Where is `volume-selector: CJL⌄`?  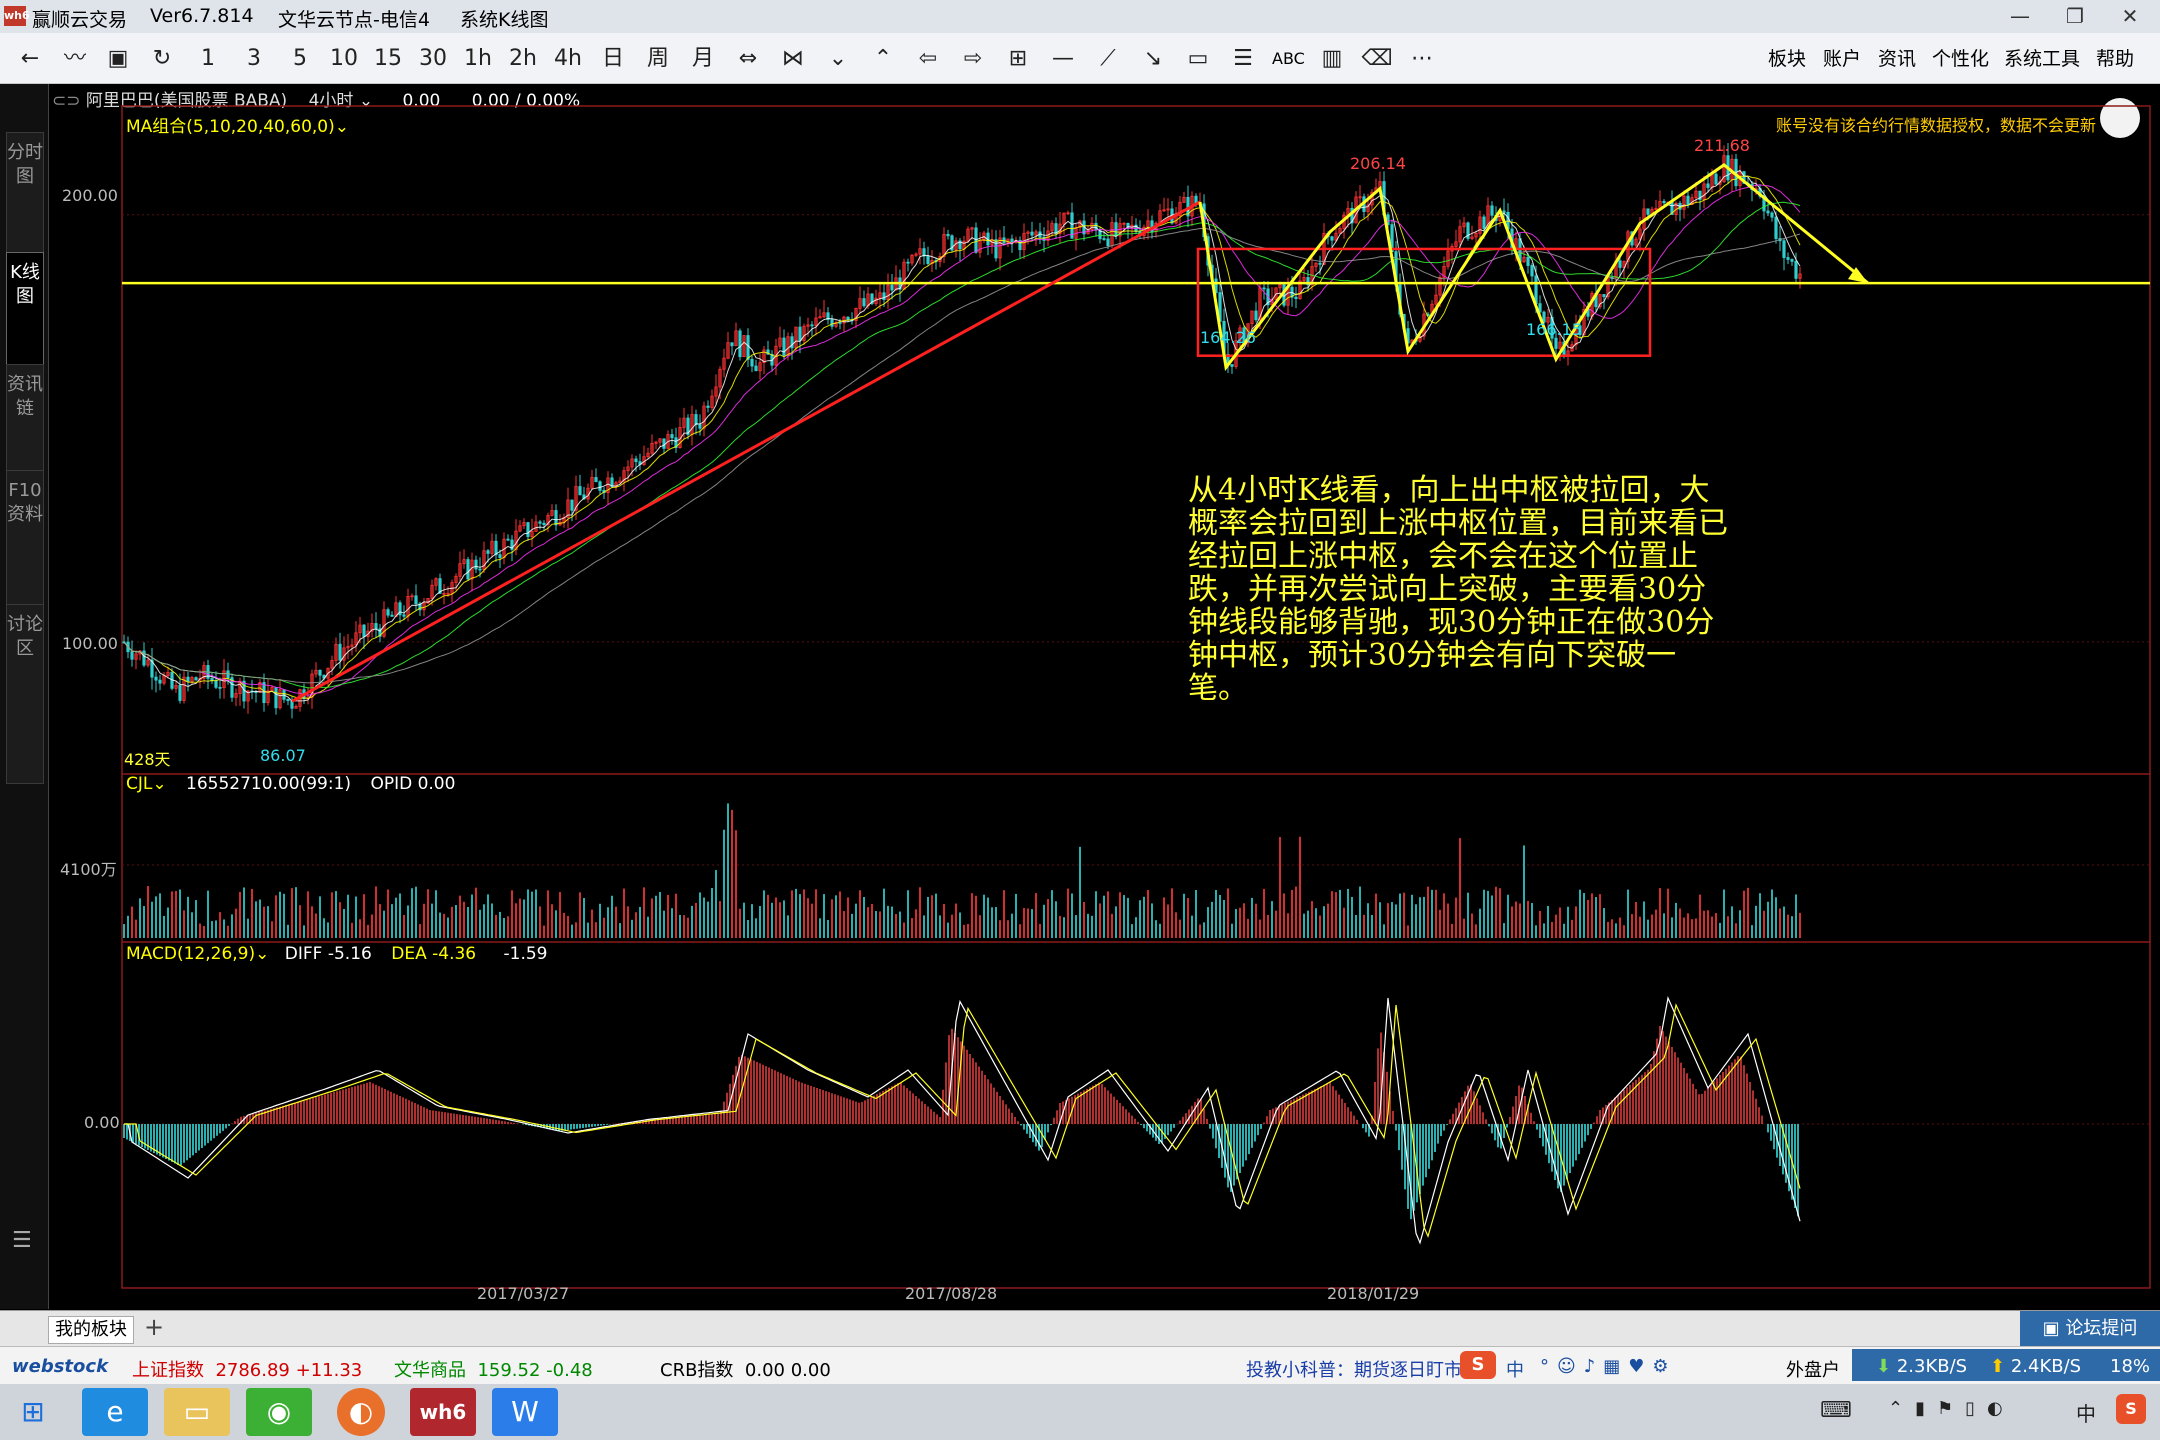 volume-selector: CJL⌄ is located at coordinates (146, 784).